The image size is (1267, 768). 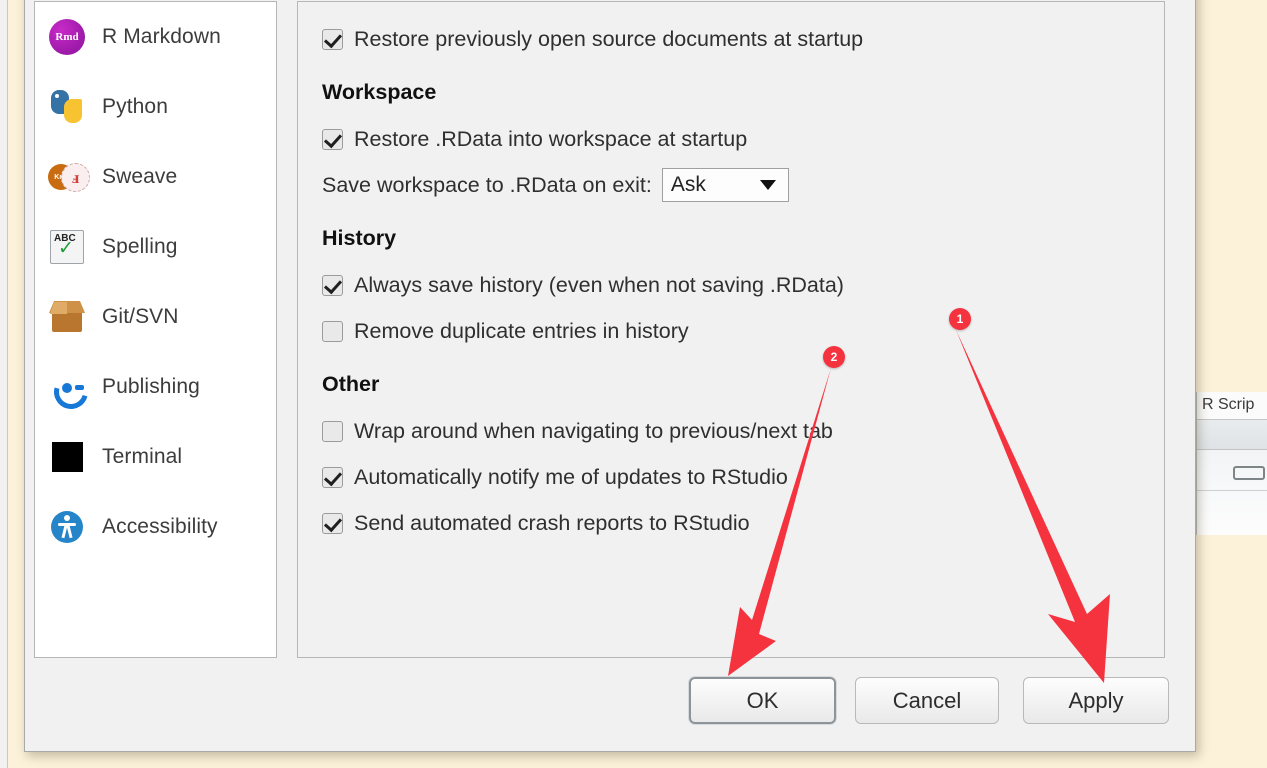 I want to click on sidebar-item-python: Python, so click(x=155, y=107).